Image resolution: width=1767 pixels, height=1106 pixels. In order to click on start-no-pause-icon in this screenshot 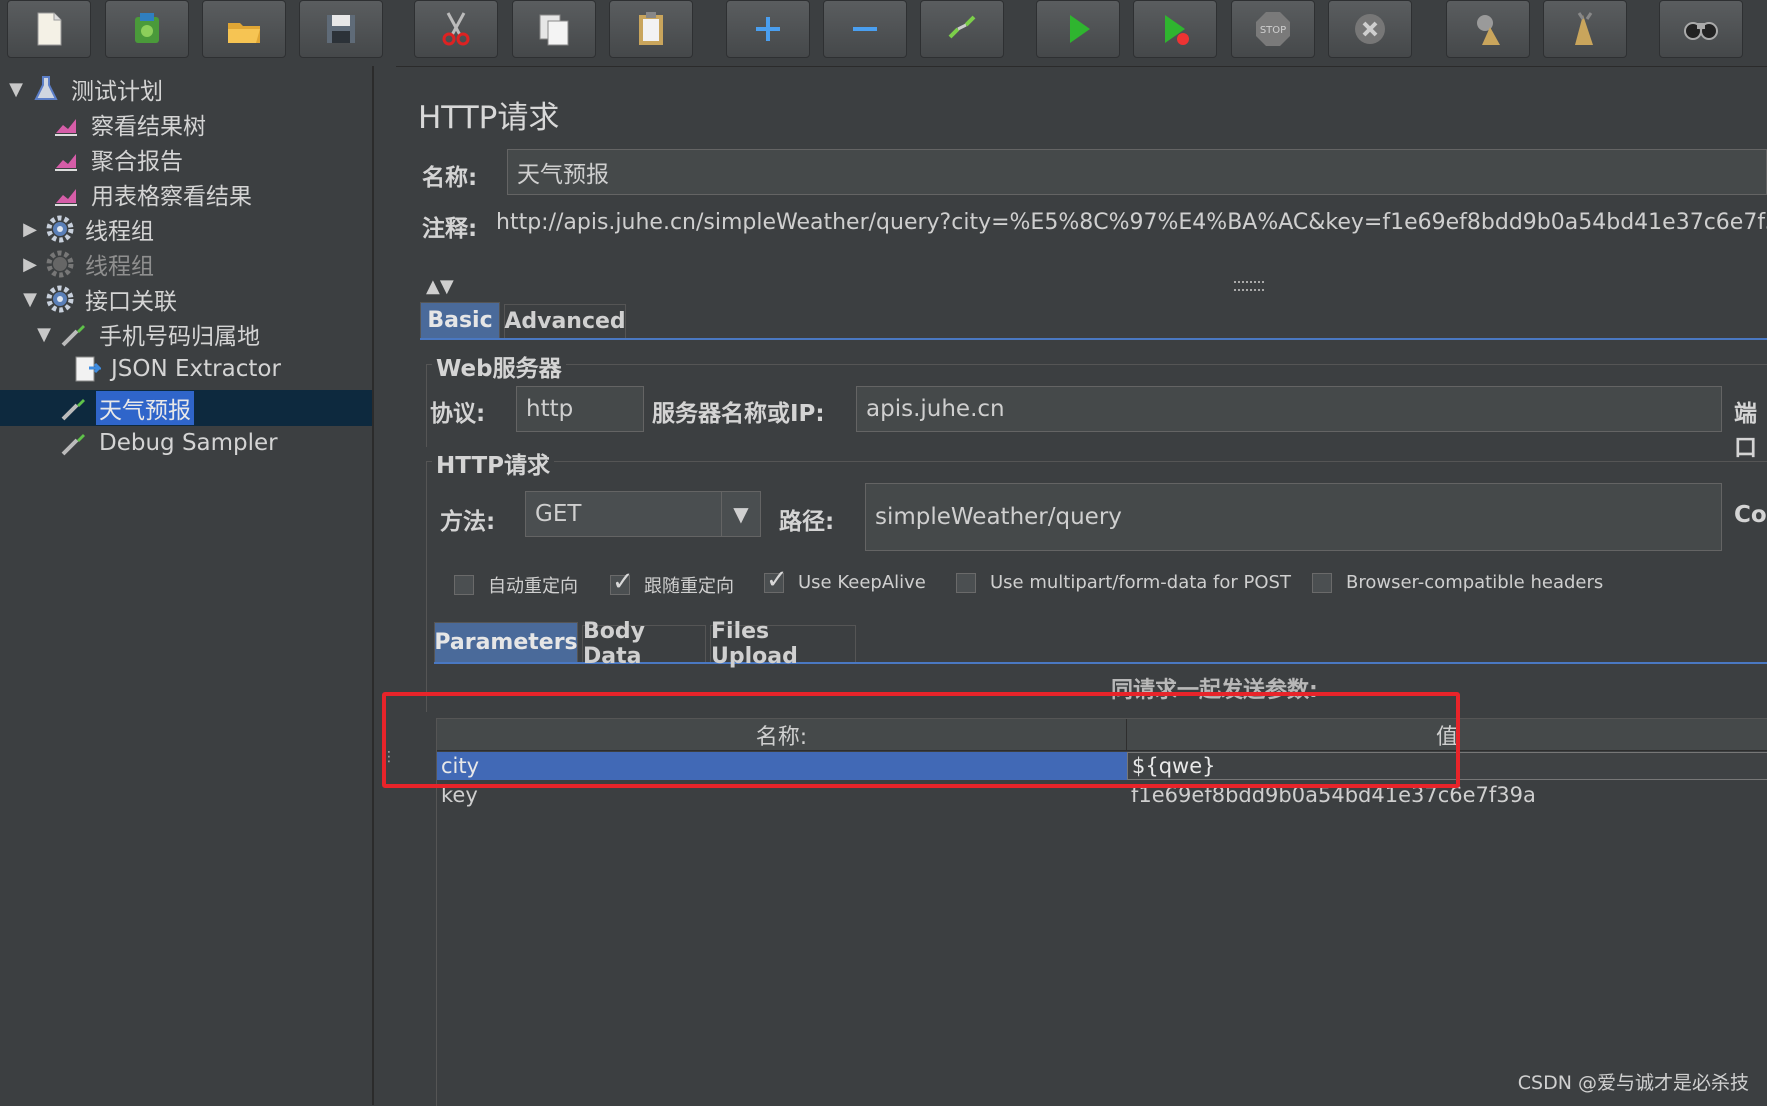, I will do `click(1177, 30)`.